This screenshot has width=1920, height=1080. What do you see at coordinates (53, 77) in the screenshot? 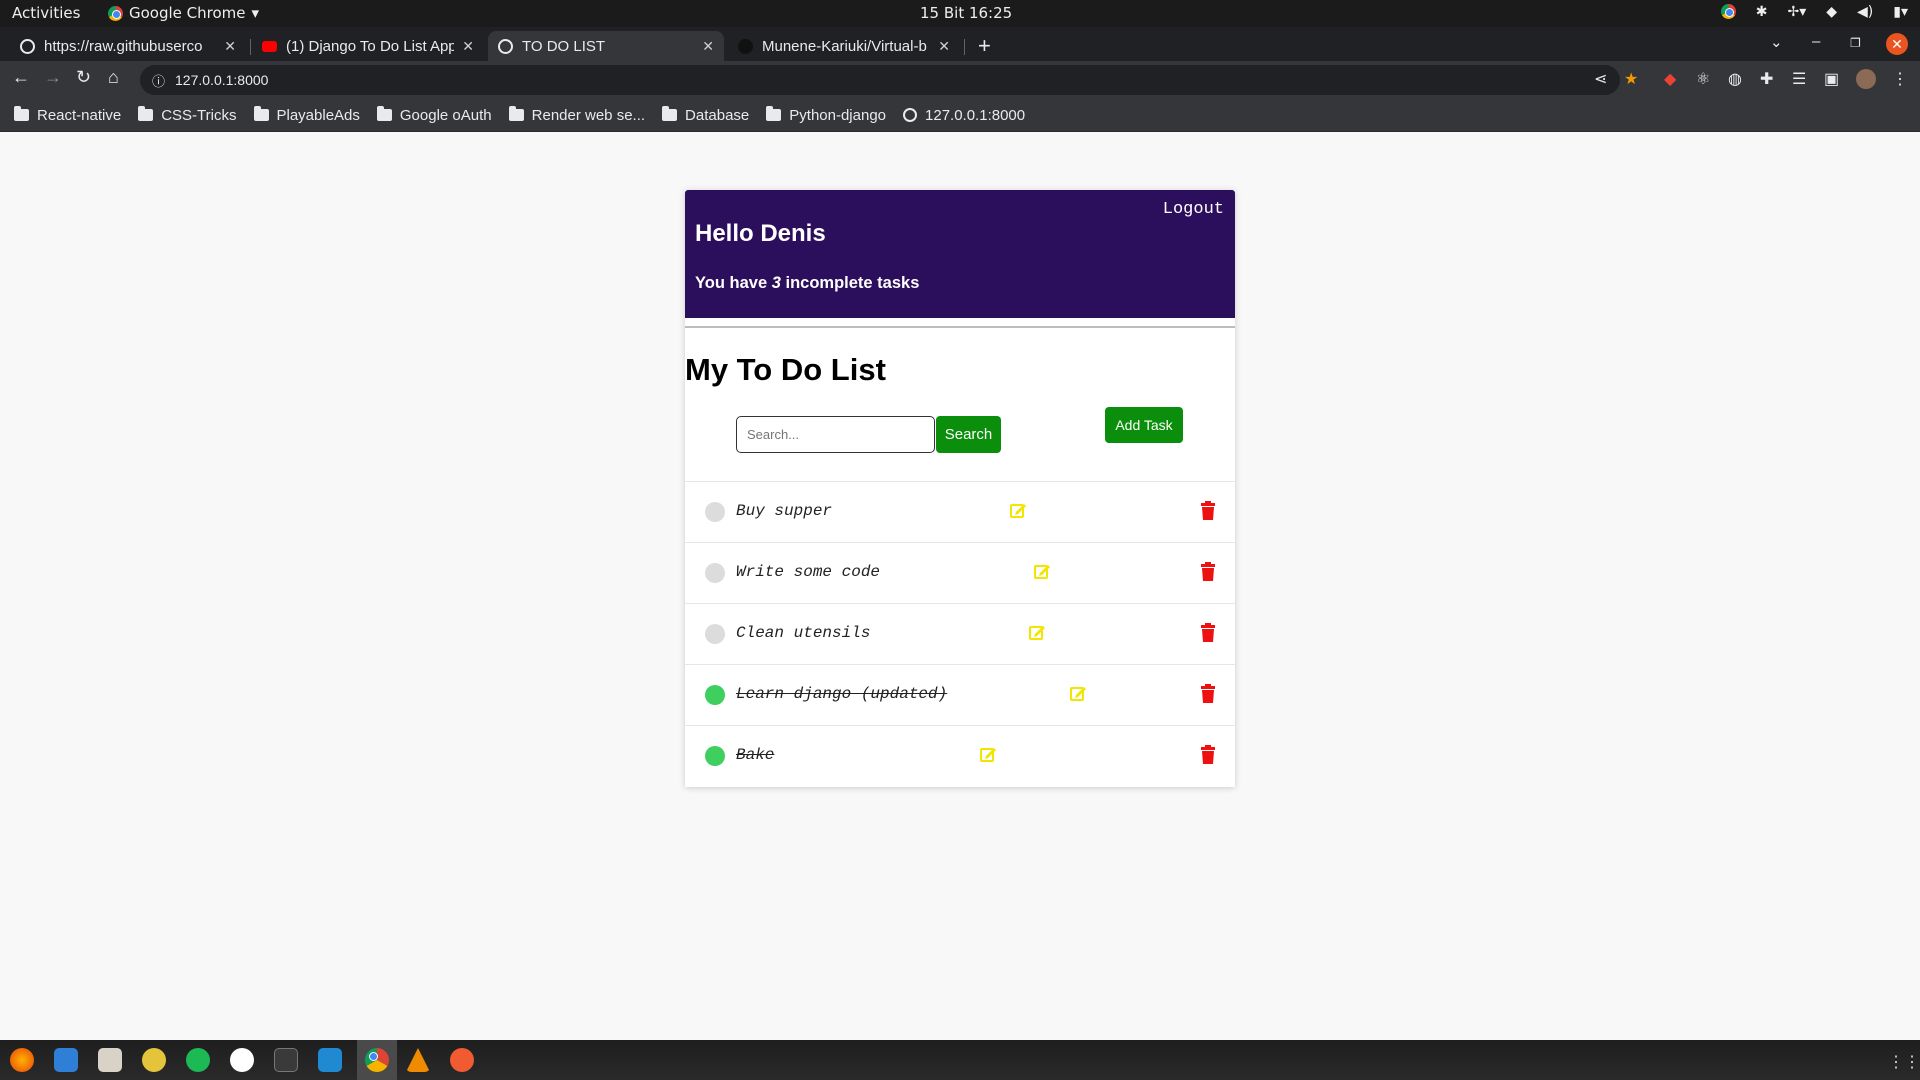
I see `forward-arrow-icon: →` at bounding box center [53, 77].